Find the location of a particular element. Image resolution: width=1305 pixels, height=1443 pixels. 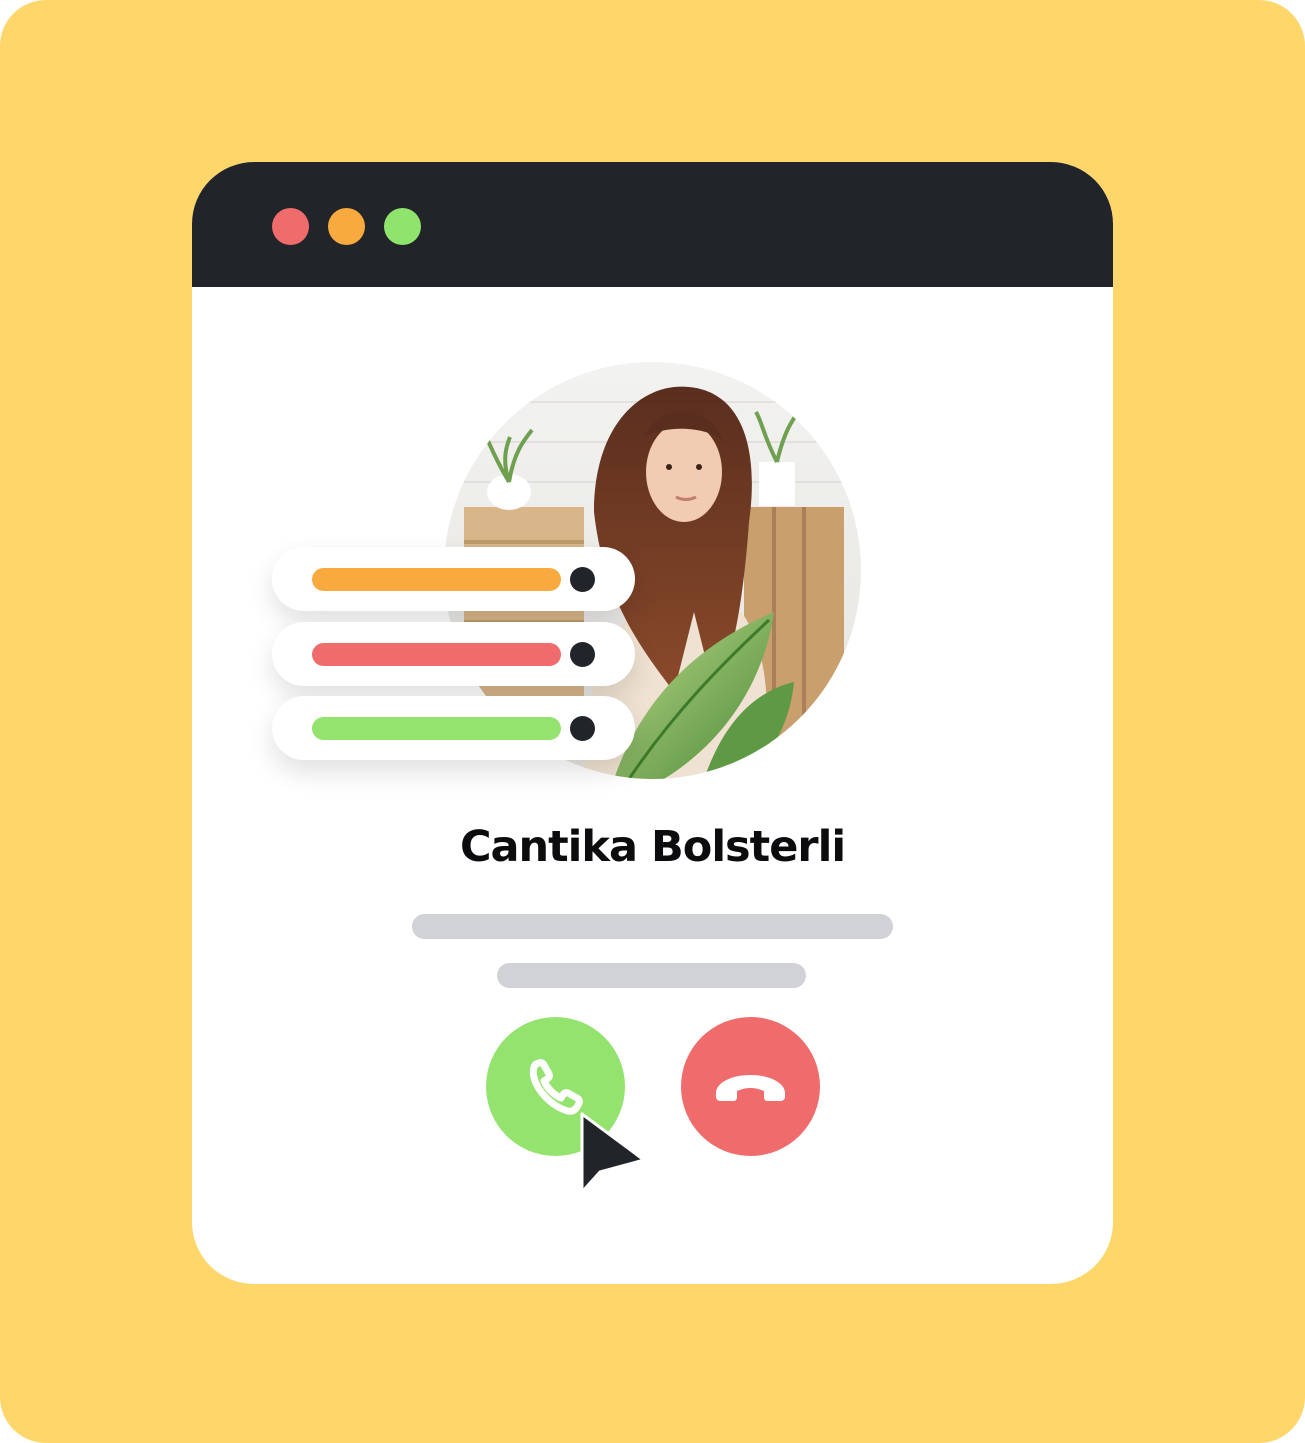

maximize-window-dot is located at coordinates (402, 226).